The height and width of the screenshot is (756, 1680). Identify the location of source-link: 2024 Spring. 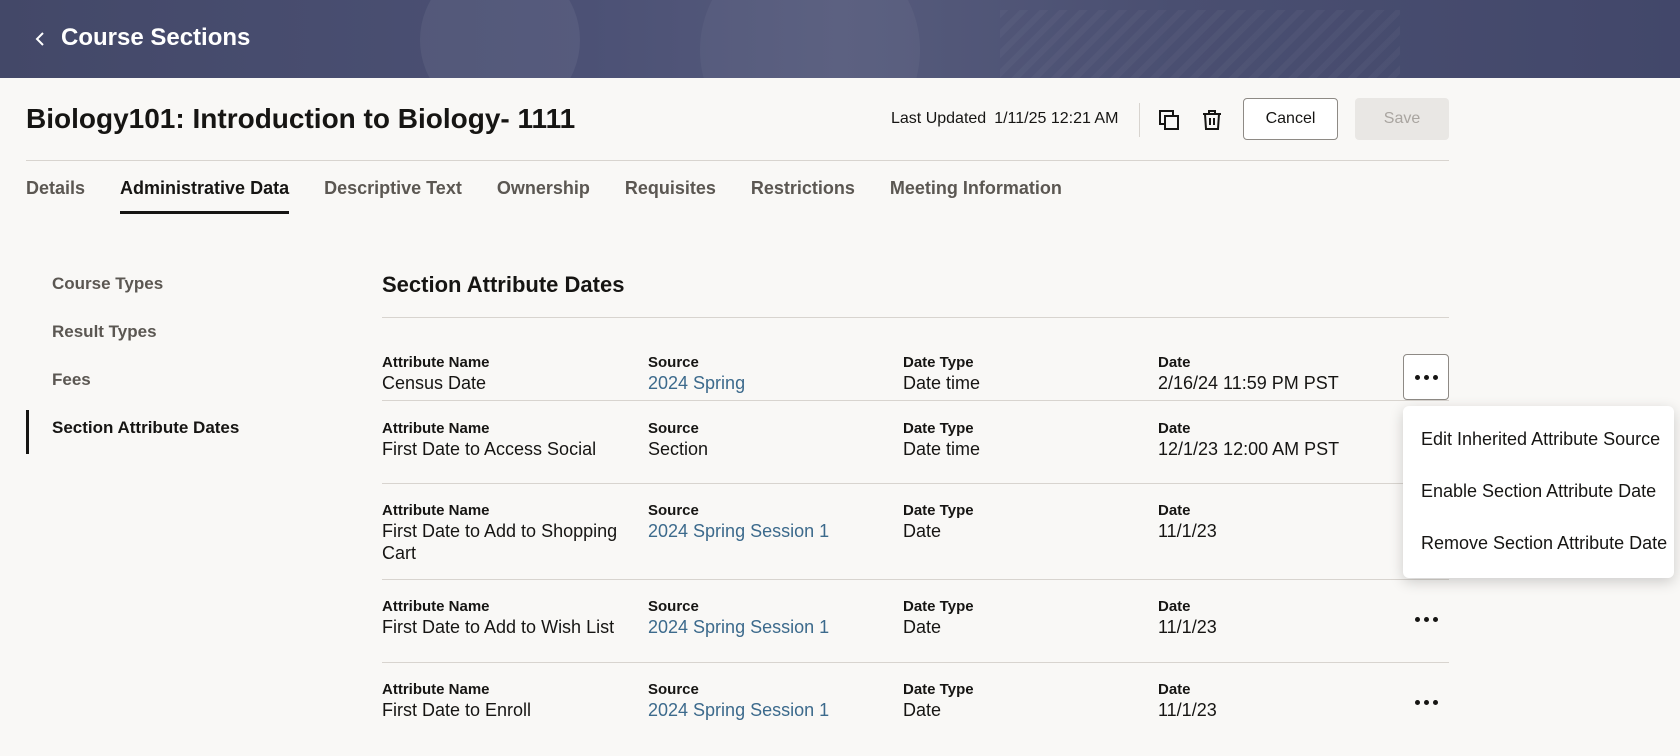
(768, 383).